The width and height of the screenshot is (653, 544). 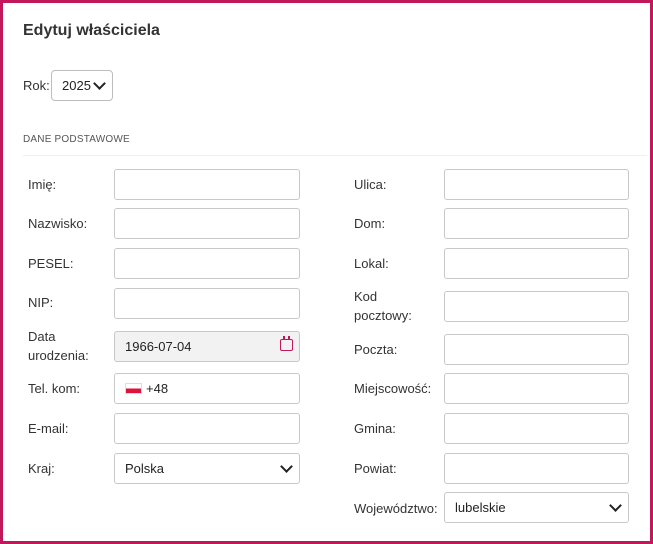 What do you see at coordinates (76, 139) in the screenshot?
I see `section-title: DANE PODSTAWOWE` at bounding box center [76, 139].